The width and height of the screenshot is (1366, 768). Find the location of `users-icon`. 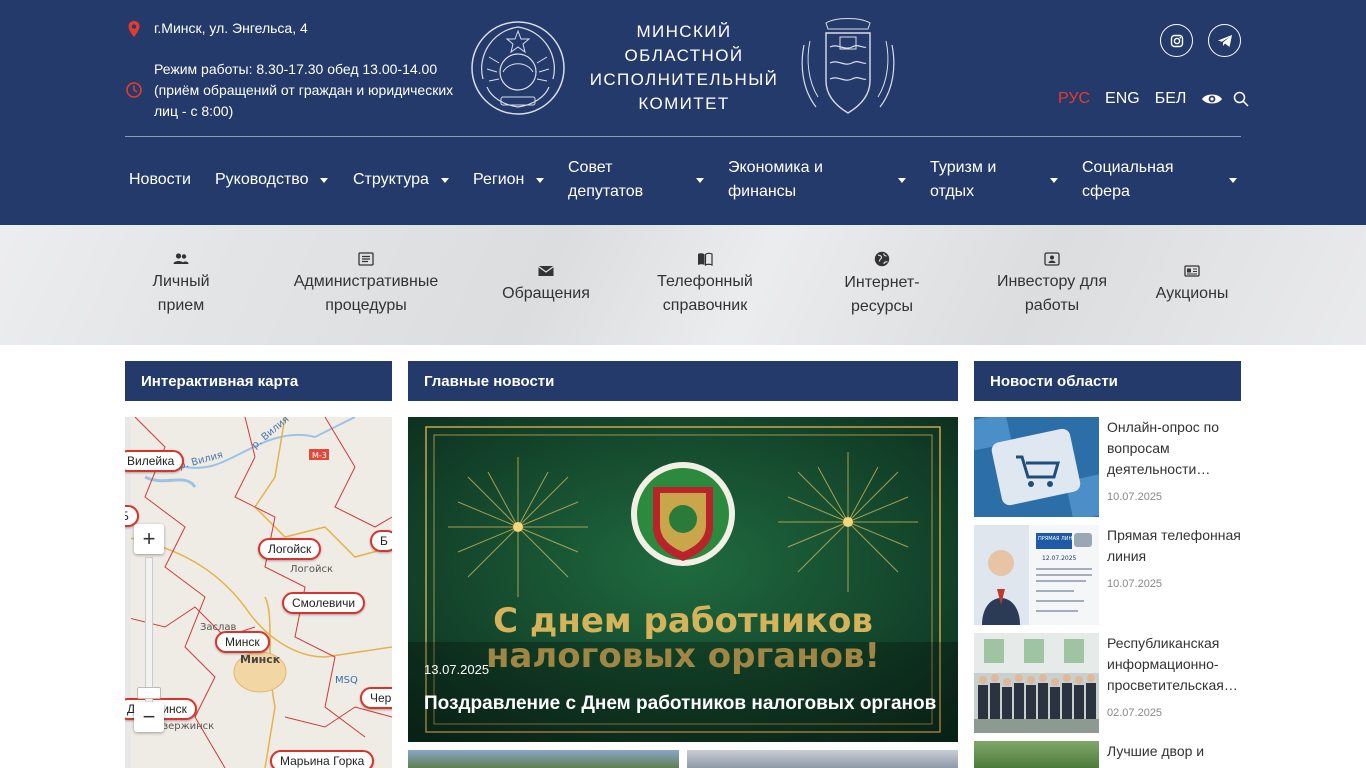

users-icon is located at coordinates (181, 258).